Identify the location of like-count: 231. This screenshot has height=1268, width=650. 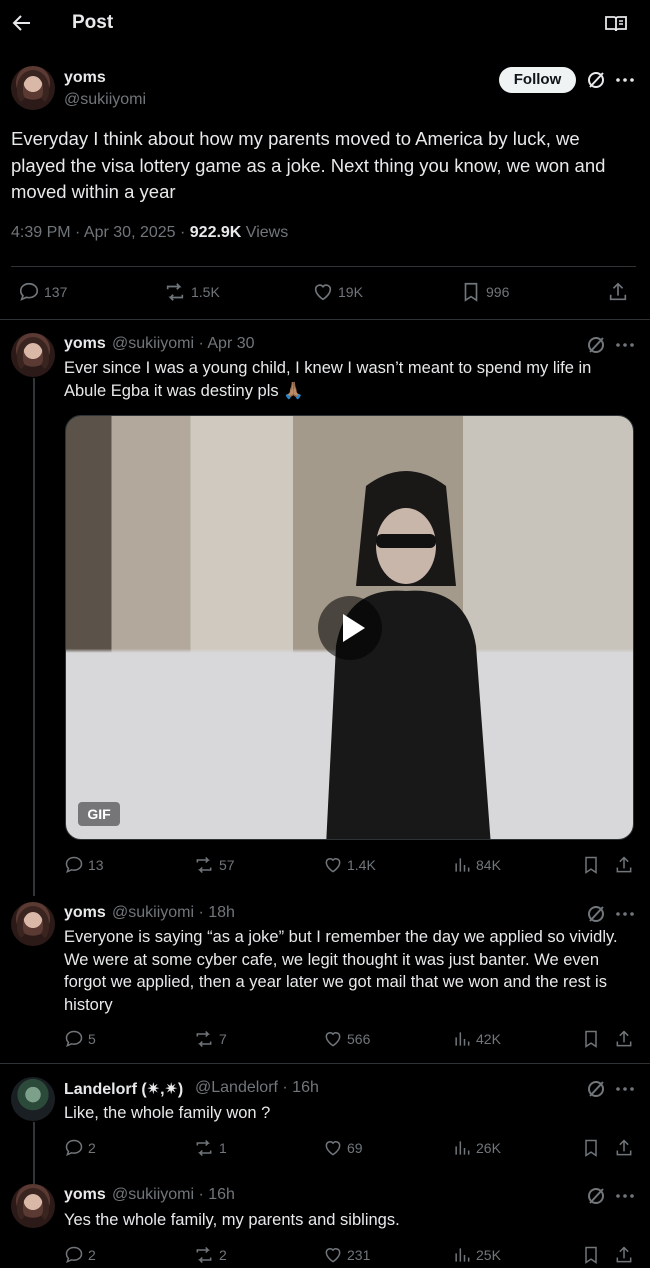
(359, 1255).